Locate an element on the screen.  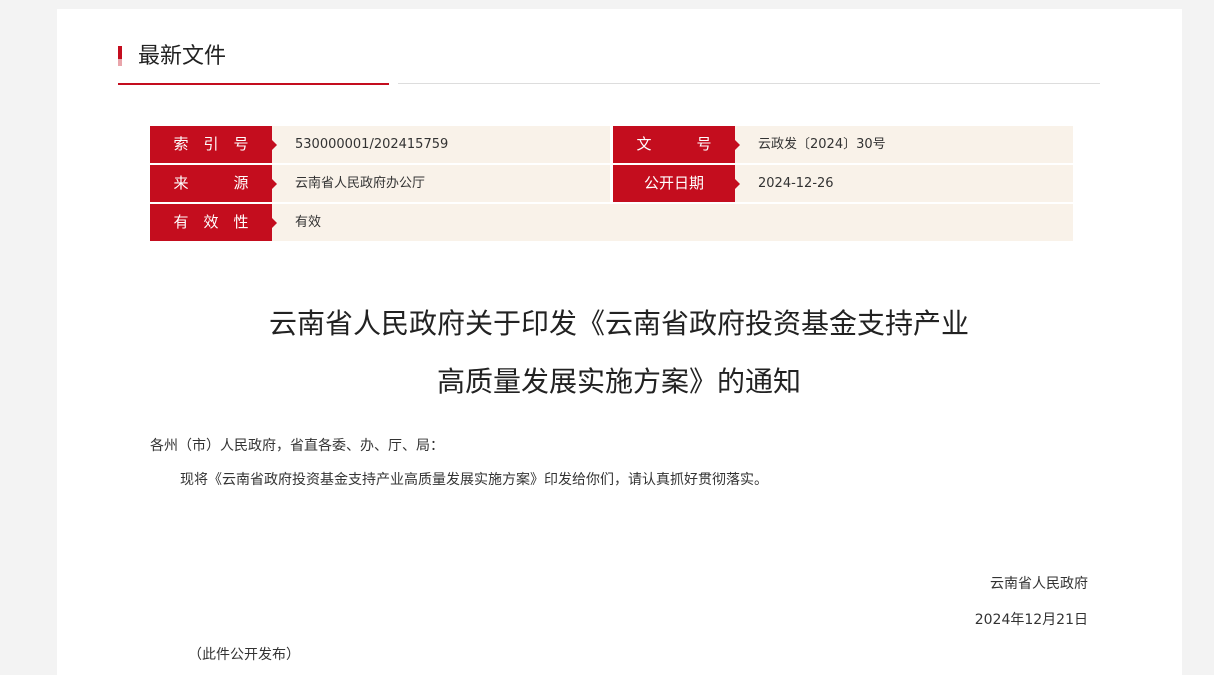
document-addressee: 各州（市）人民政府，省直各委、办、厅、局： is located at coordinates (297, 446).